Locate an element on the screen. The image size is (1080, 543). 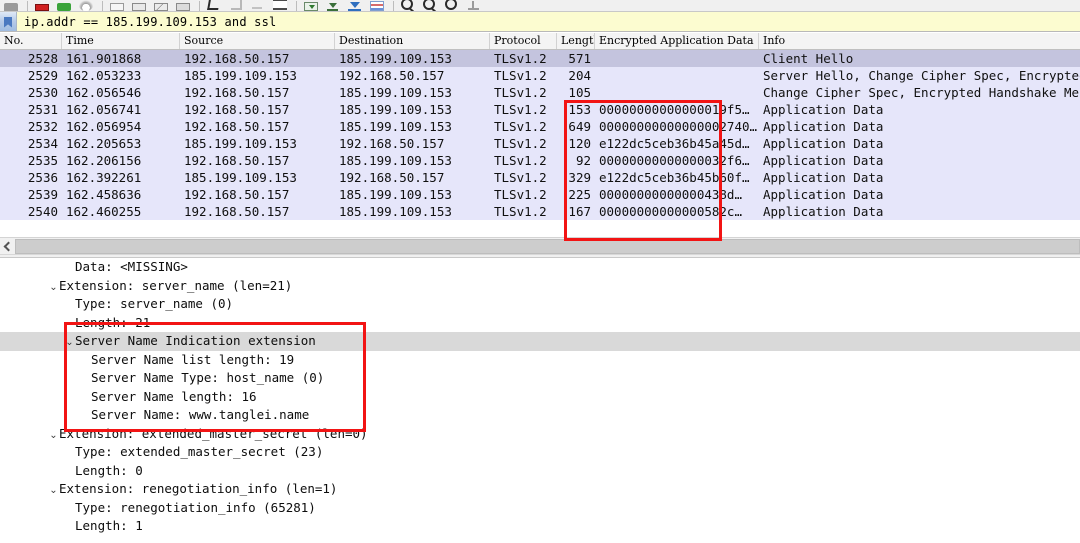
save-as-icon is located at coordinates (161, 7).